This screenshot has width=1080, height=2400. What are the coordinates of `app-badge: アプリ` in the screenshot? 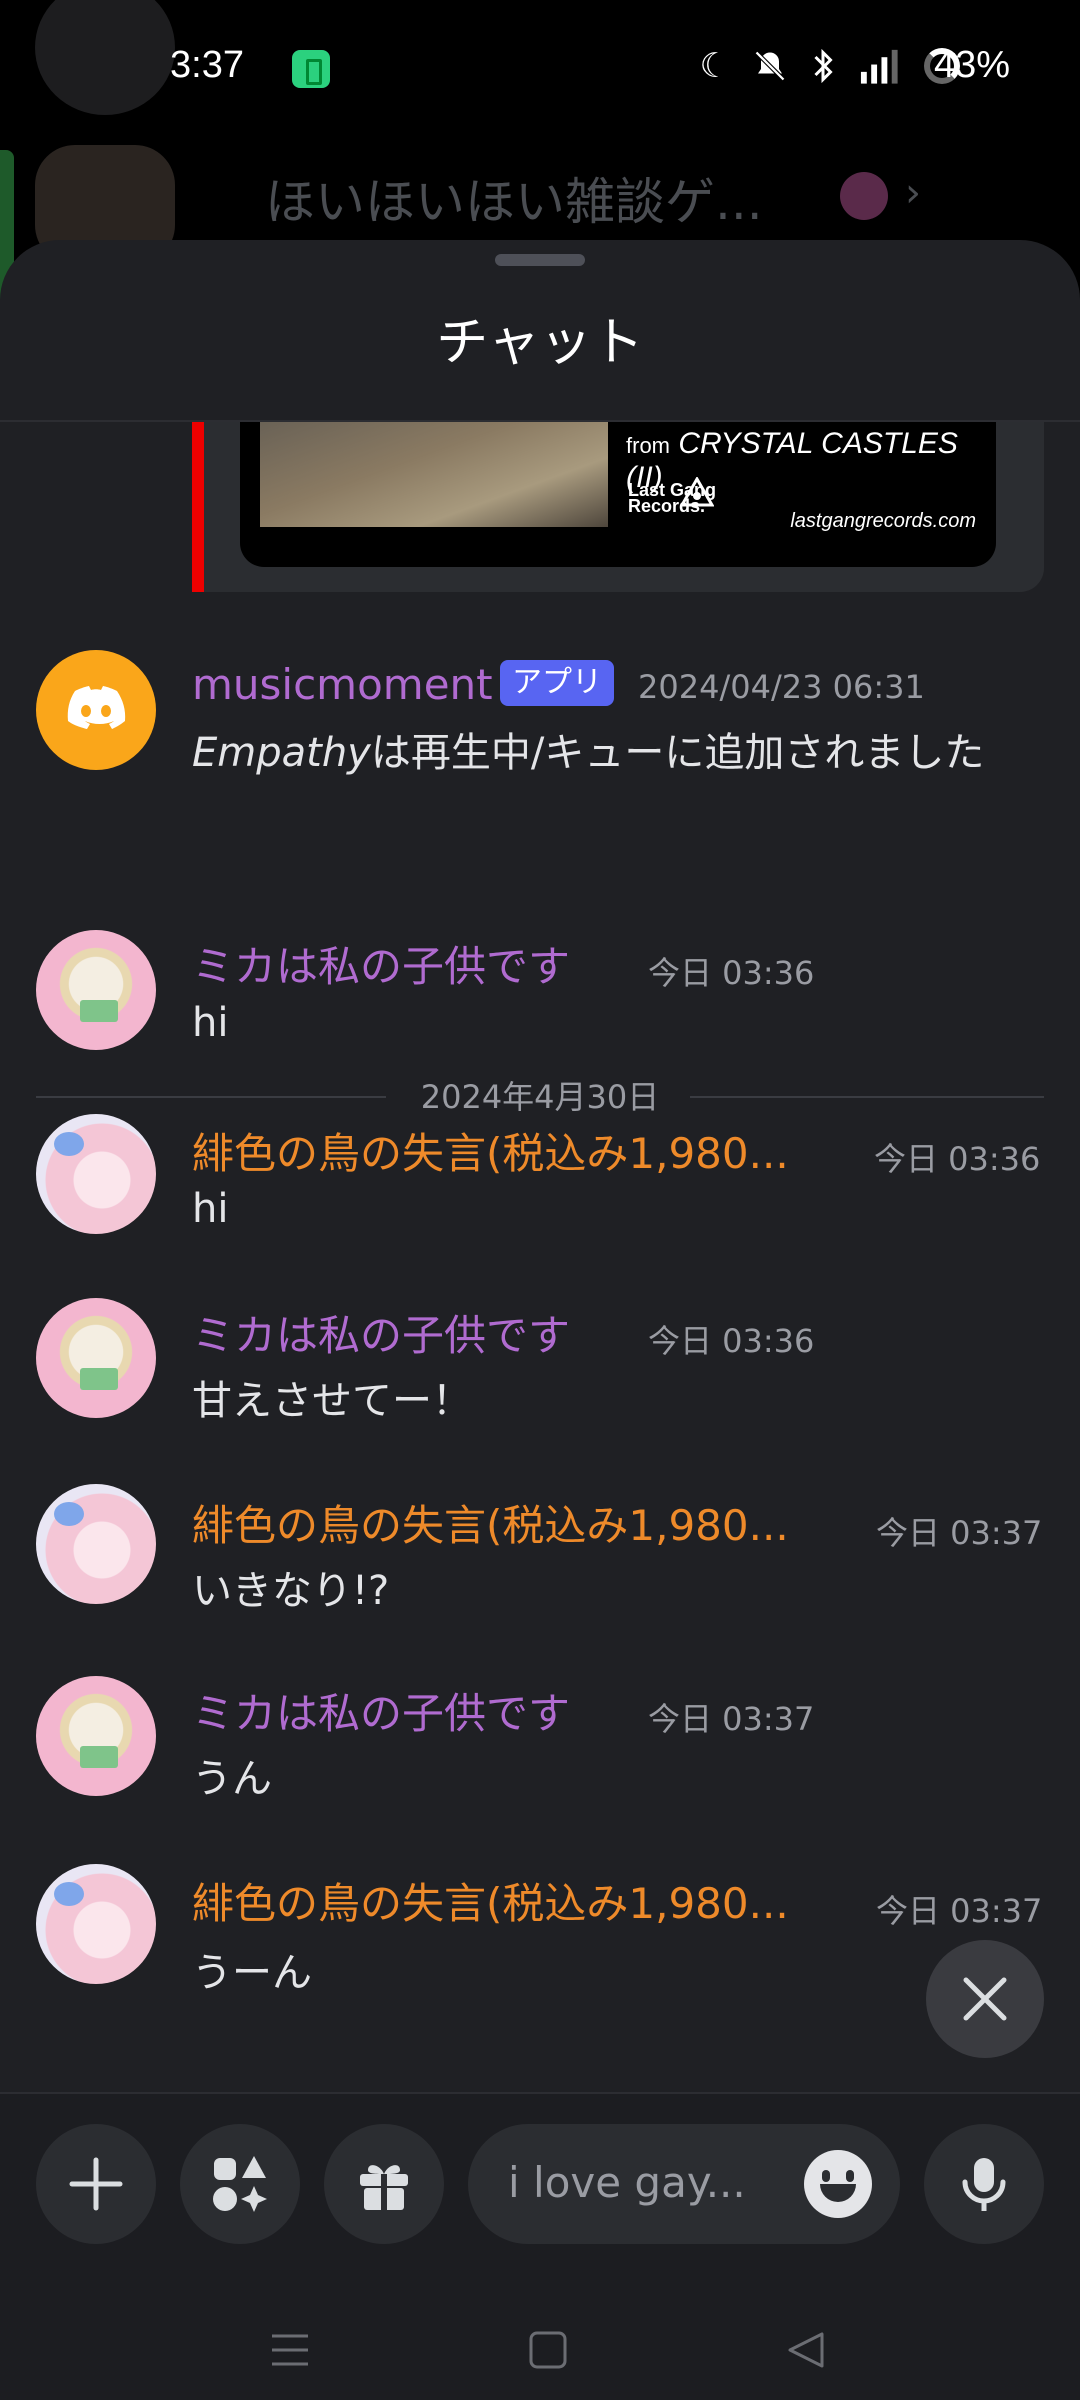 It's located at (557, 683).